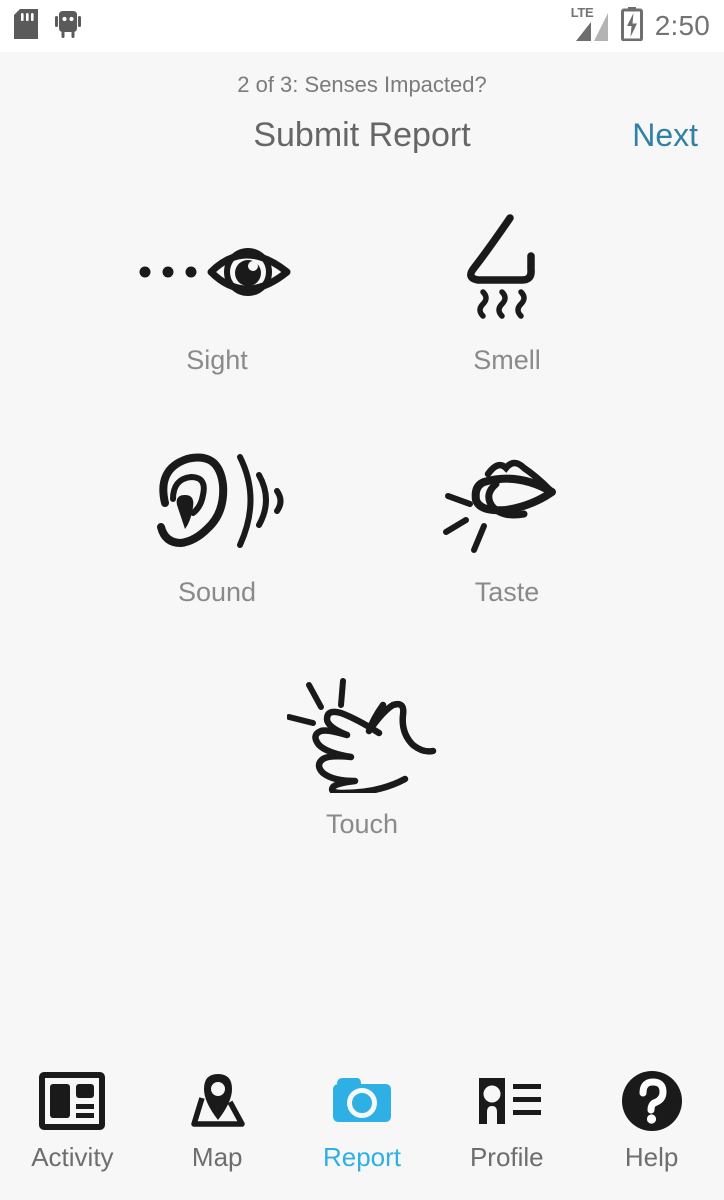 This screenshot has width=724, height=1200. I want to click on sense-label: Touch, so click(362, 824).